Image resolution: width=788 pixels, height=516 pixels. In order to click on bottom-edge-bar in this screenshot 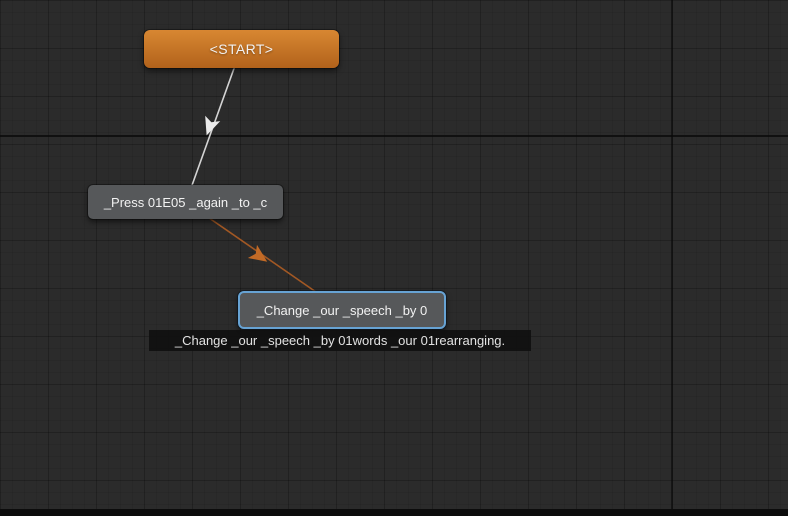, I will do `click(394, 512)`.